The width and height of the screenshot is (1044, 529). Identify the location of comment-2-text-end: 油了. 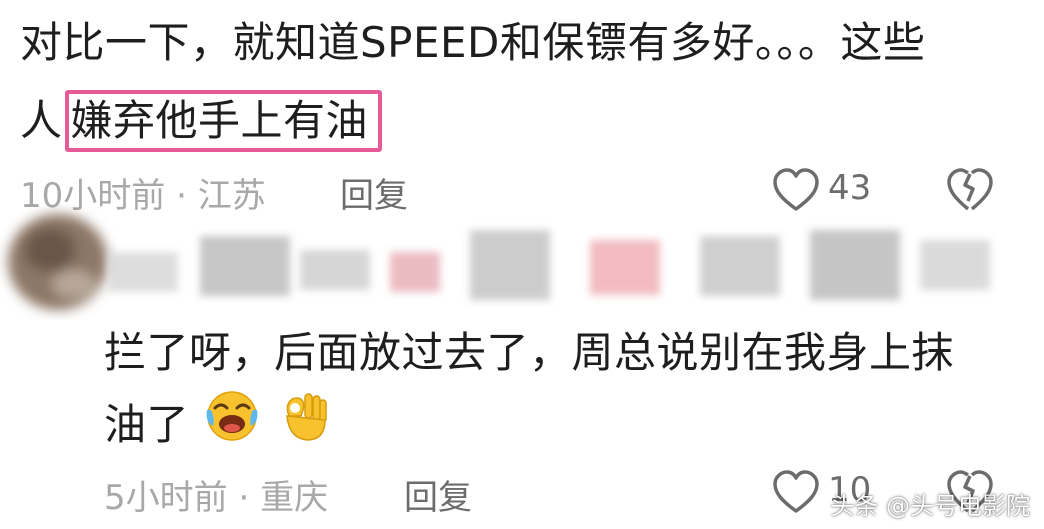
(147, 424).